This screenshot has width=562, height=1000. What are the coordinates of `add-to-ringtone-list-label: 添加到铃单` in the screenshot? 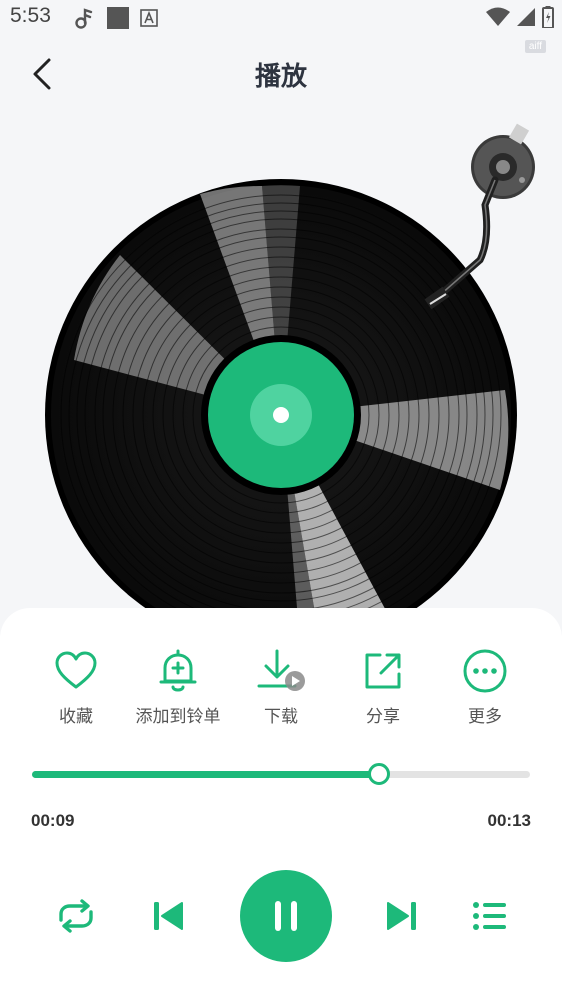 It's located at (178, 717).